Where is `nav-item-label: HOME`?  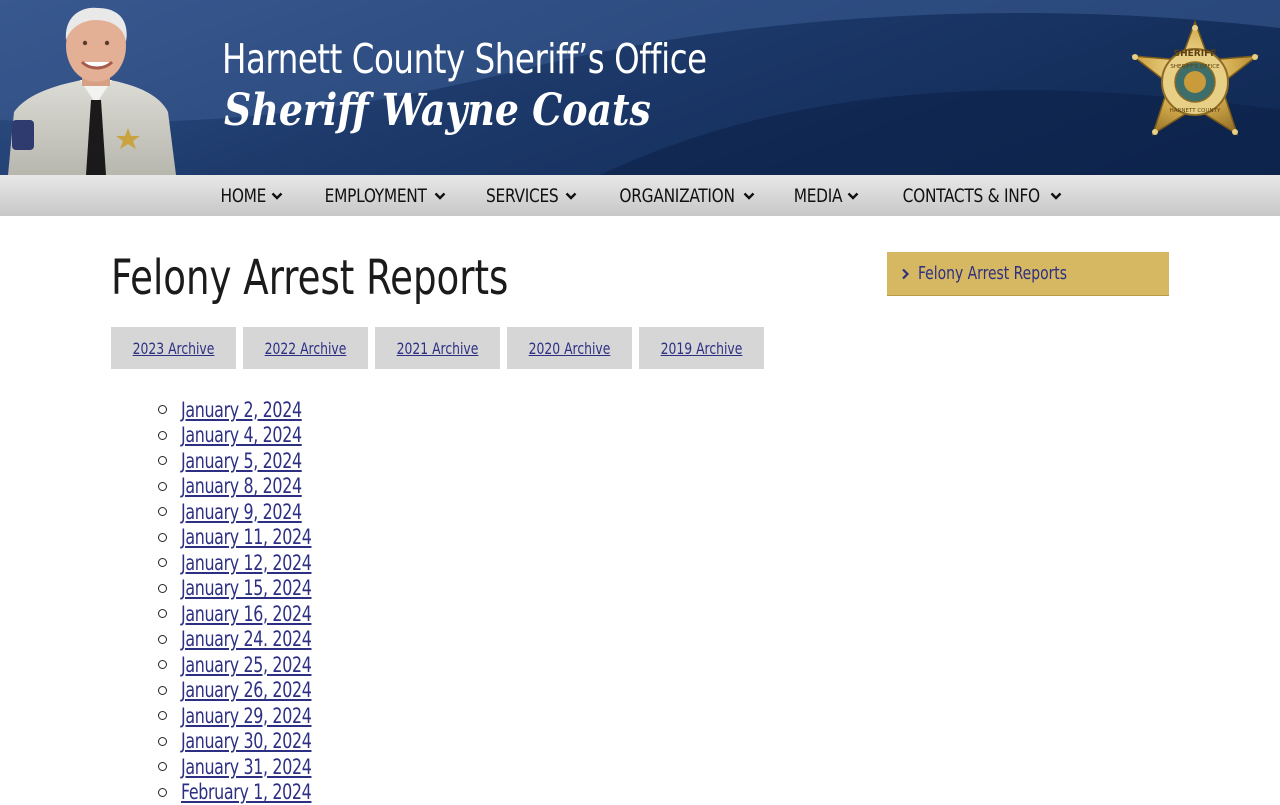
nav-item-label: HOME is located at coordinates (244, 196).